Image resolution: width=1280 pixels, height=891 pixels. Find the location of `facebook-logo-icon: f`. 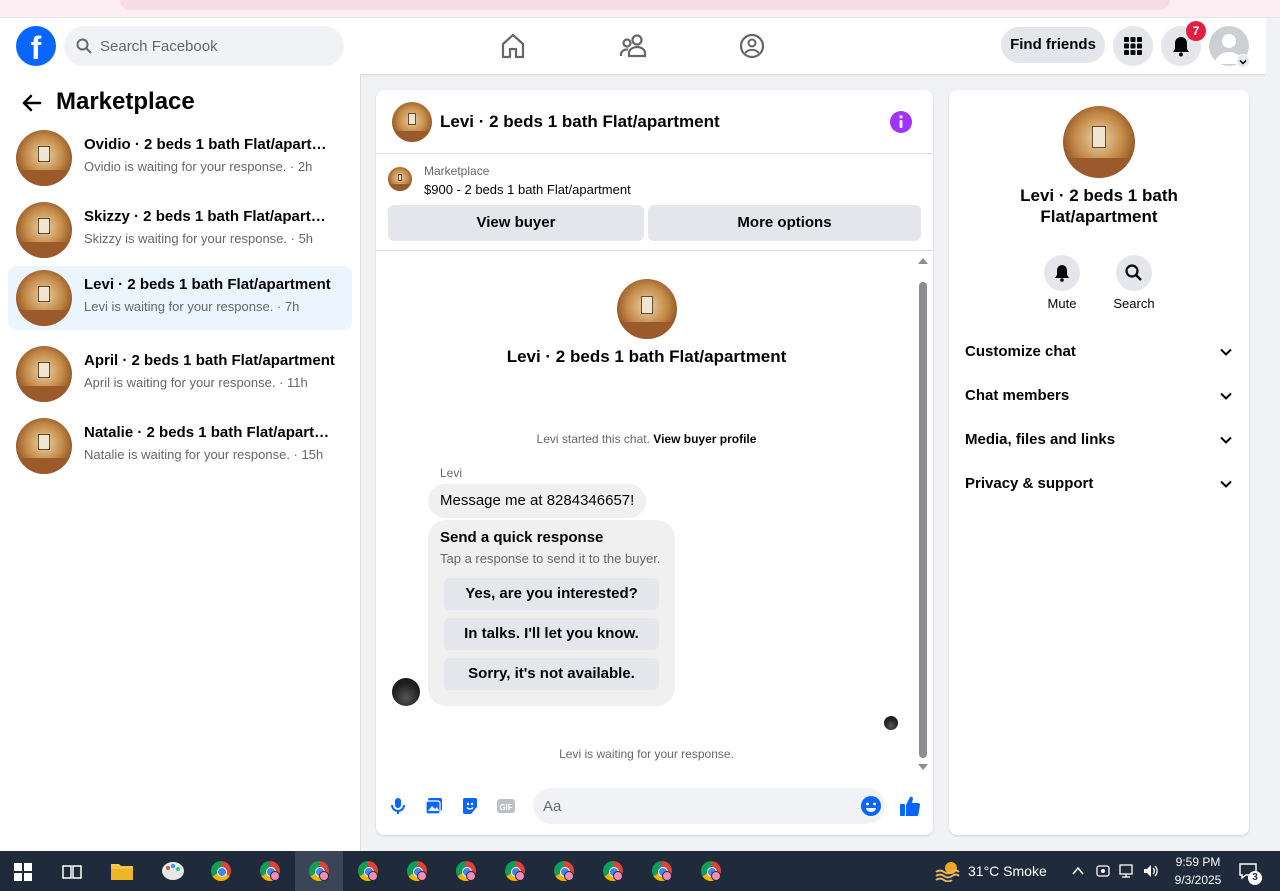

facebook-logo-icon: f is located at coordinates (36, 46).